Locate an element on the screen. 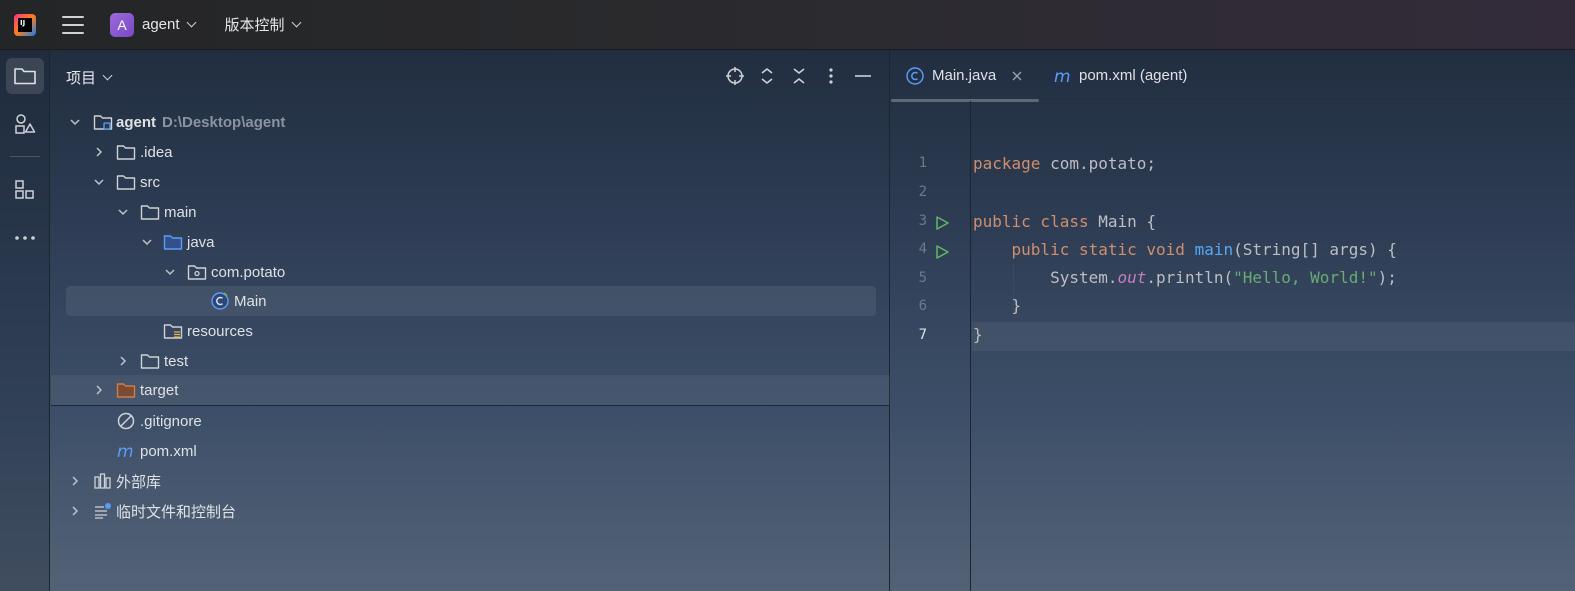 The image size is (1575, 591). project-badge: A is located at coordinates (122, 24).